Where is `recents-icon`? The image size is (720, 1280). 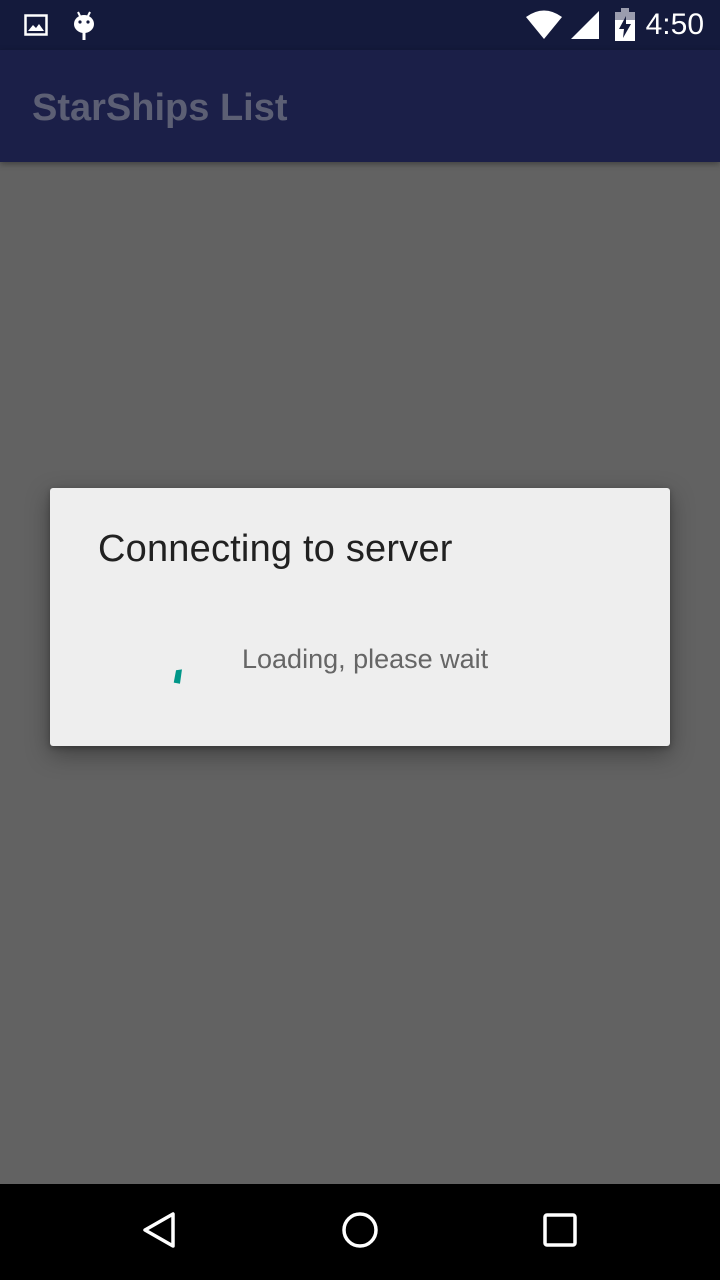
recents-icon is located at coordinates (560, 1232).